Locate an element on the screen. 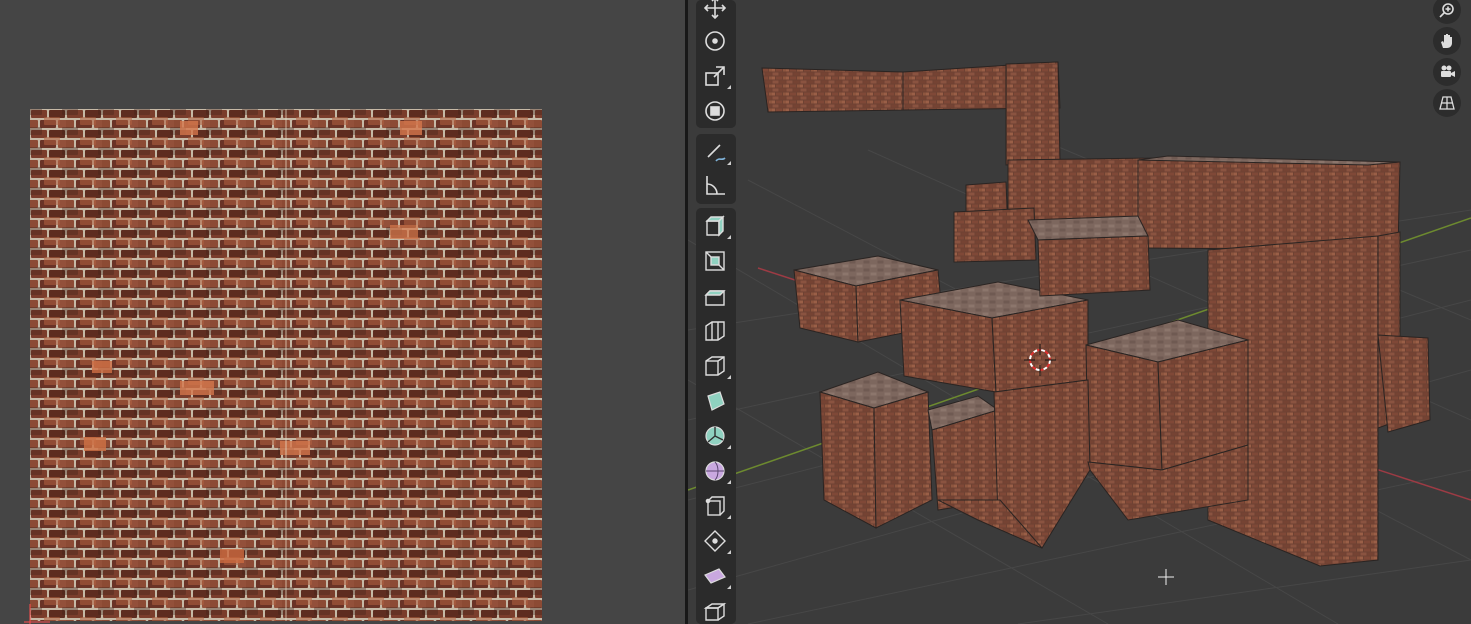 The height and width of the screenshot is (624, 1471). move-icon is located at coordinates (715, 10).